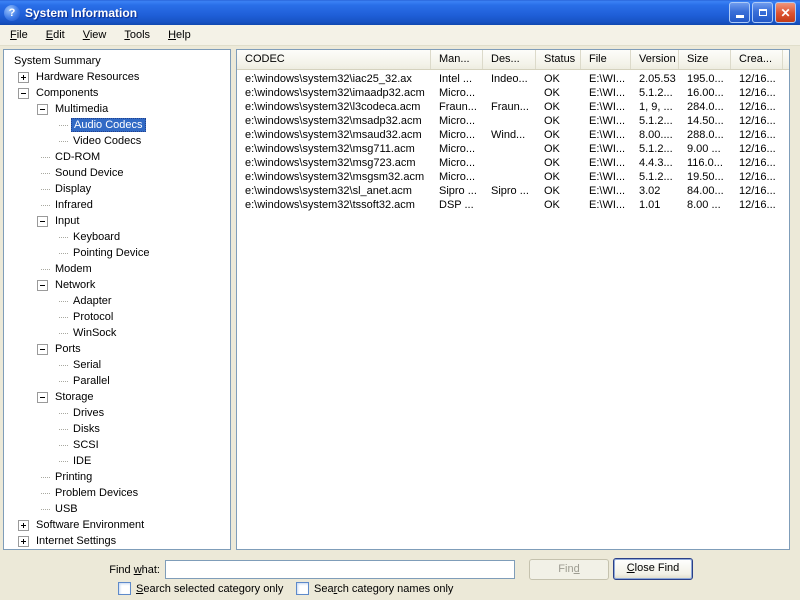  I want to click on tree-item-multimedia: Multimedia, so click(117, 109).